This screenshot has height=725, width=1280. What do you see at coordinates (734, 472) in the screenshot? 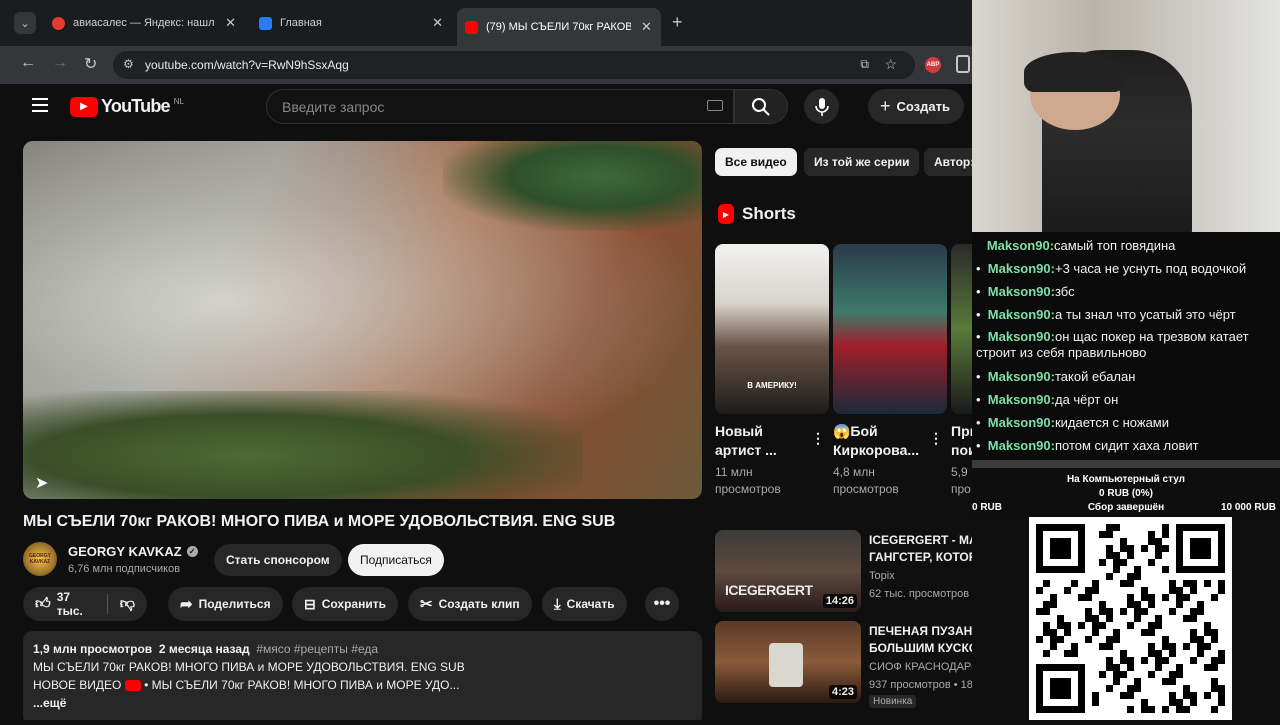
I see `short-views-count: 11 млн` at bounding box center [734, 472].